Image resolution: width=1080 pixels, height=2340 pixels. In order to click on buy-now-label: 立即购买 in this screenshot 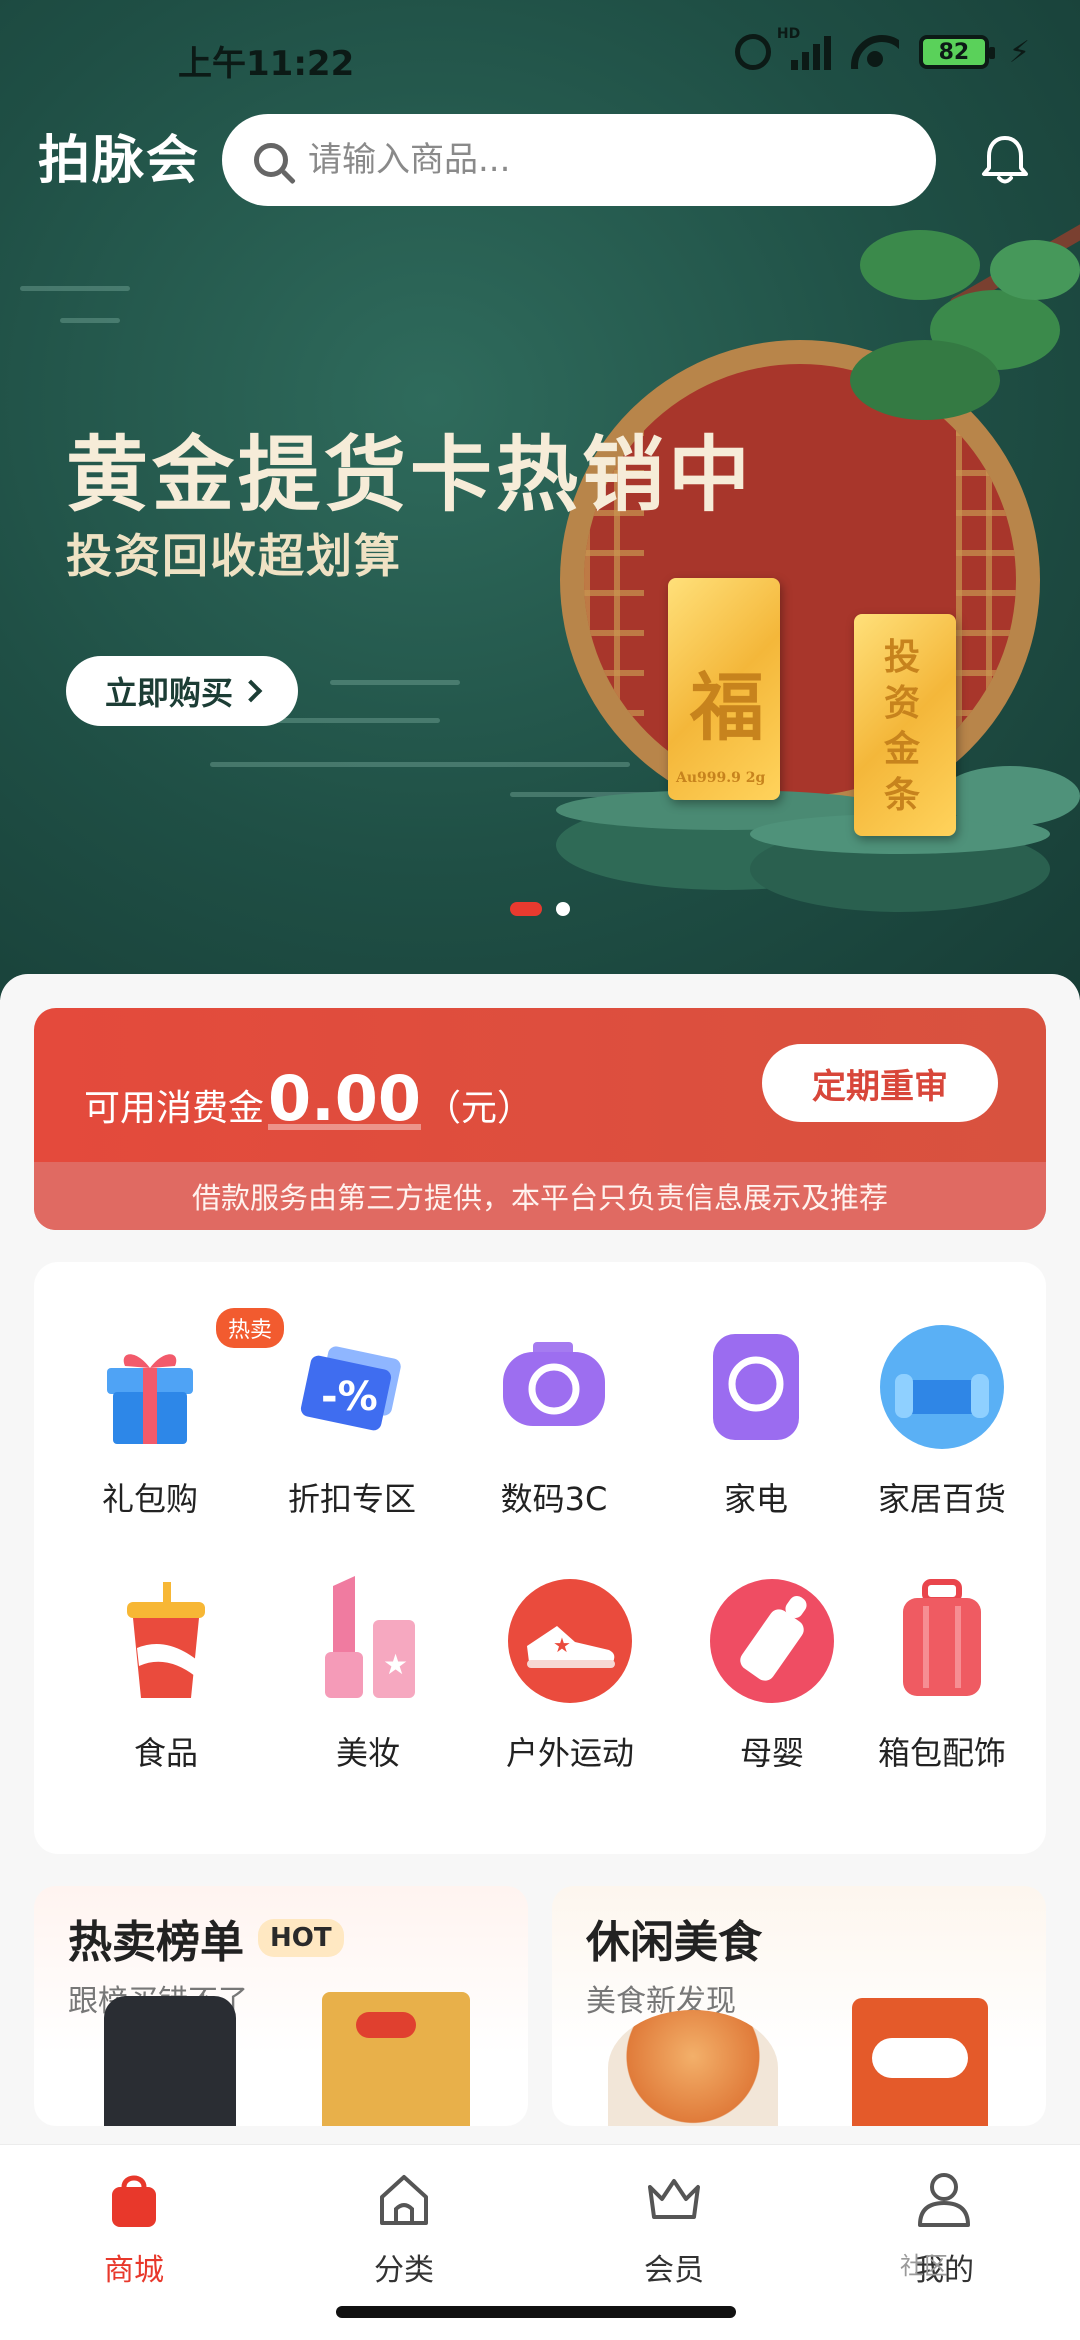, I will do `click(168, 693)`.